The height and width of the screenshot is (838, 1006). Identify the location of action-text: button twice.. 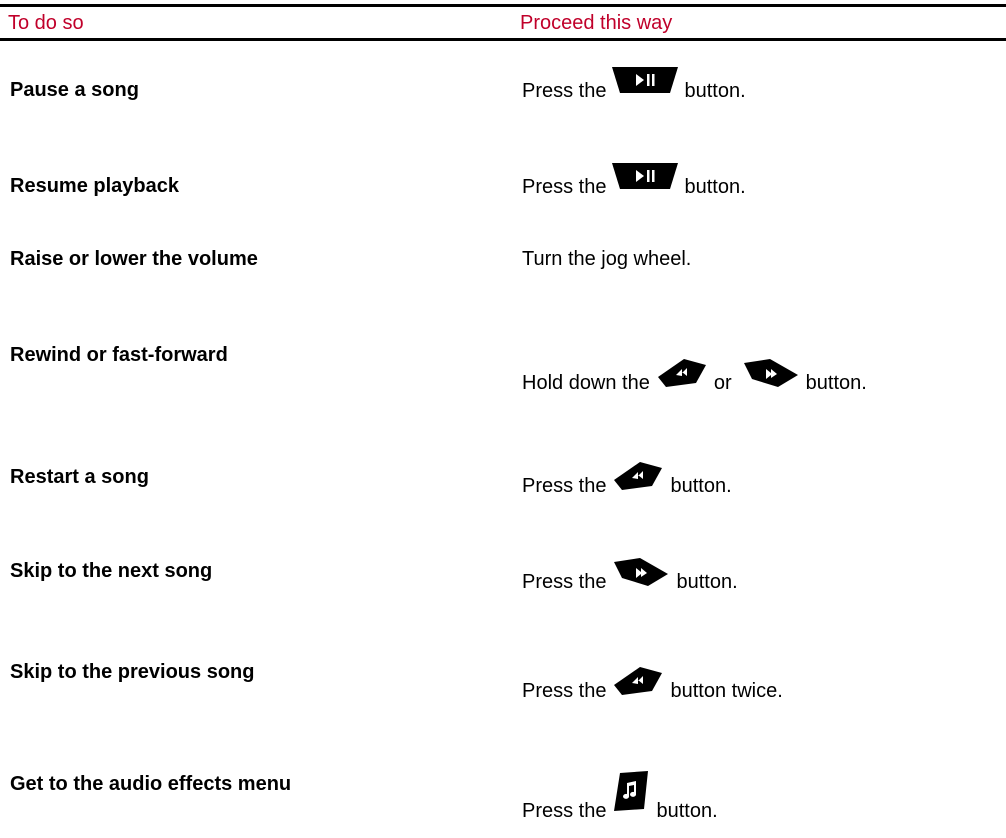
(726, 691).